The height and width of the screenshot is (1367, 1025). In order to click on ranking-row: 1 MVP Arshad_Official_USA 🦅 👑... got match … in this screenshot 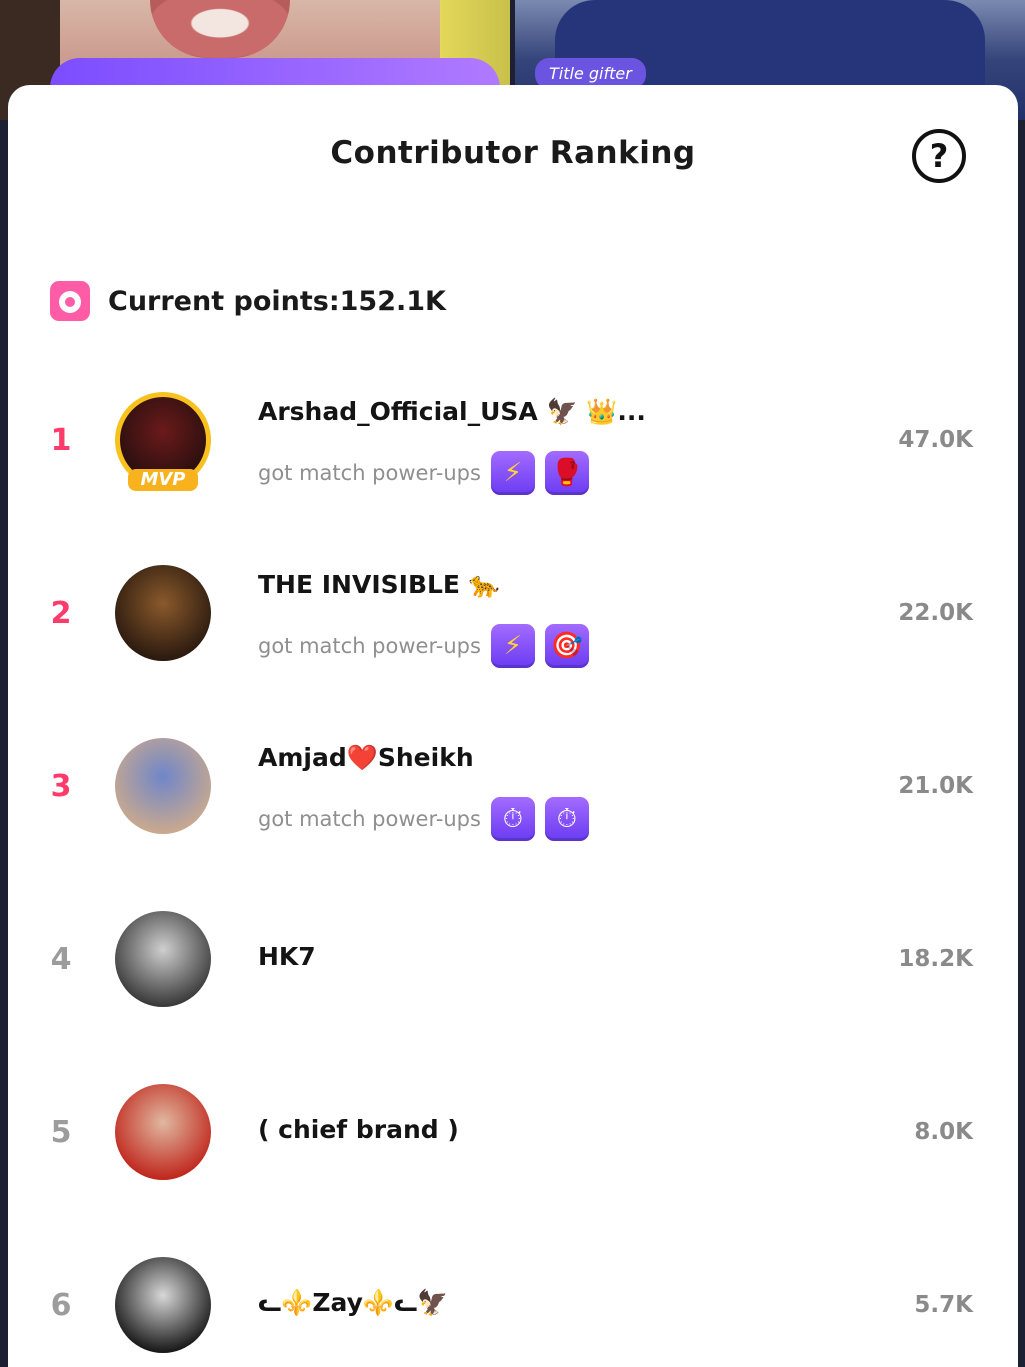, I will do `click(513, 440)`.